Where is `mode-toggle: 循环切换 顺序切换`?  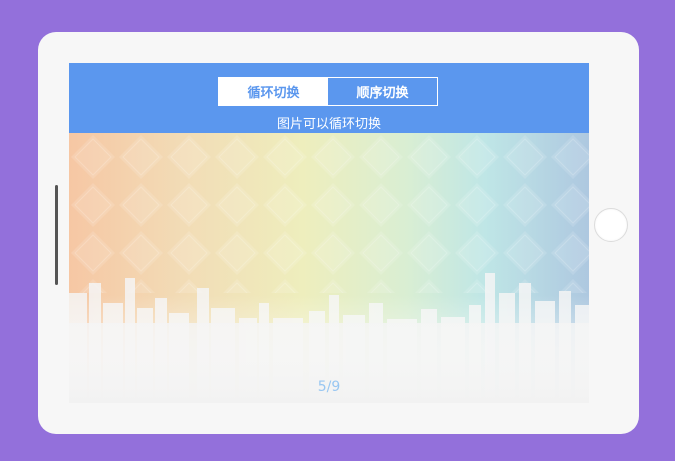 mode-toggle: 循环切换 顺序切换 is located at coordinates (328, 91).